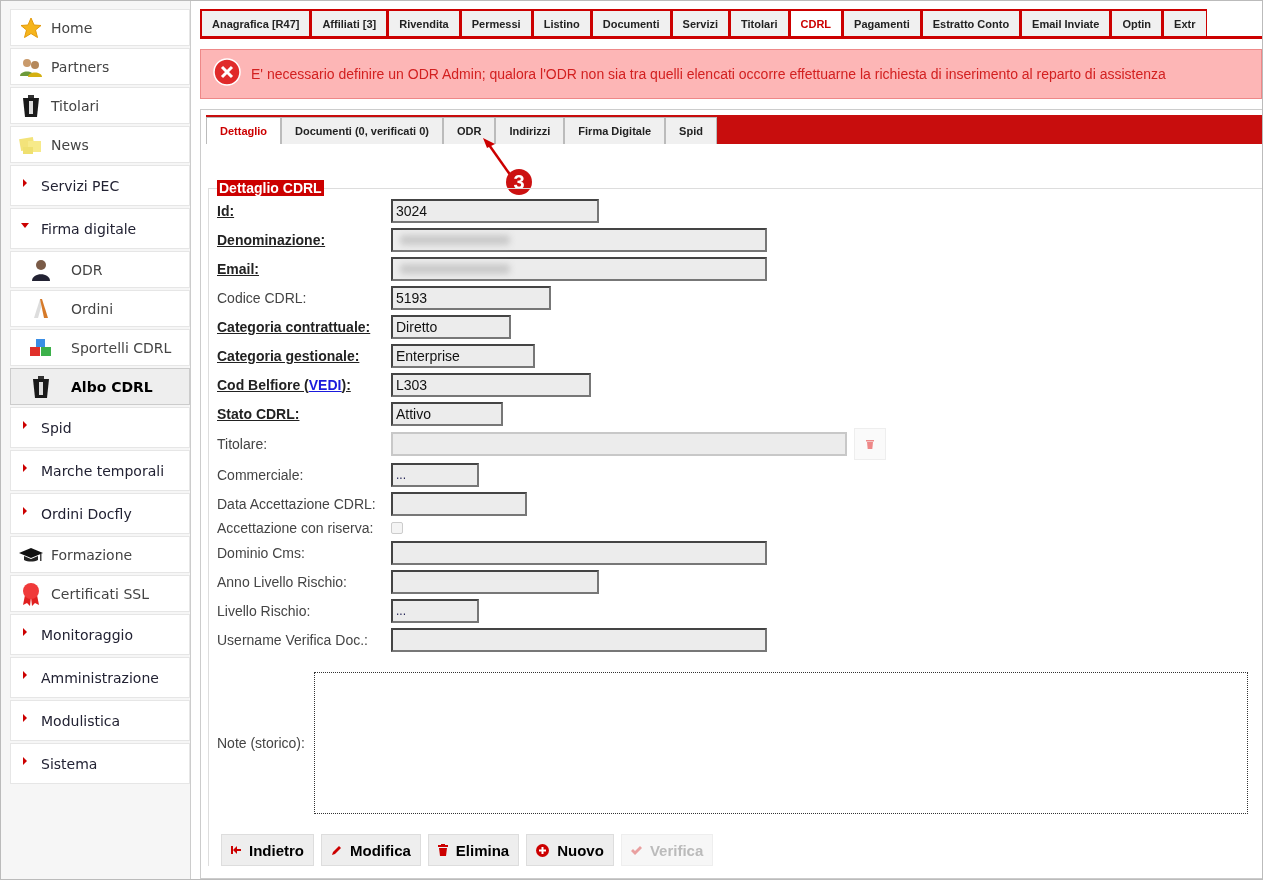  I want to click on tab: ODR, so click(469, 130).